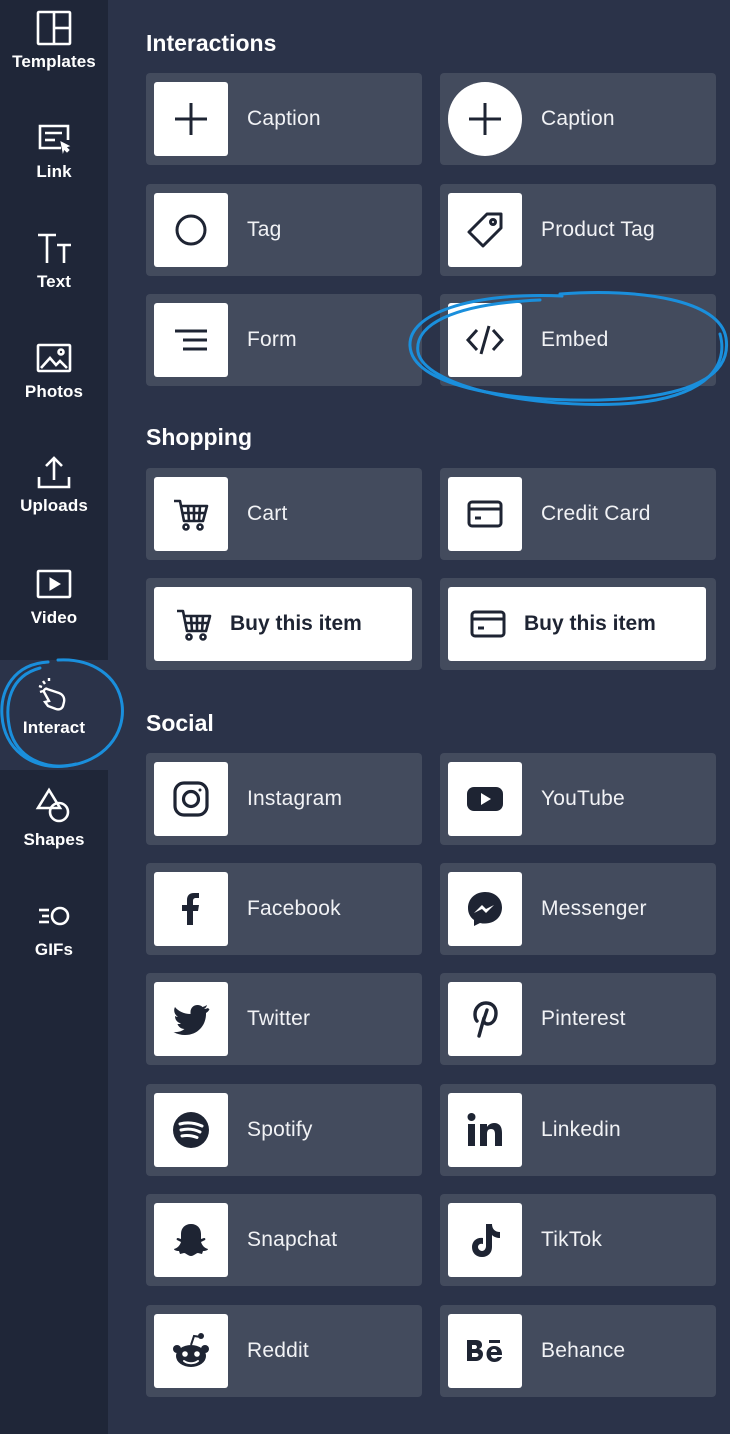 The height and width of the screenshot is (1434, 730). I want to click on tile-linkedin: Linkedin, so click(578, 1130).